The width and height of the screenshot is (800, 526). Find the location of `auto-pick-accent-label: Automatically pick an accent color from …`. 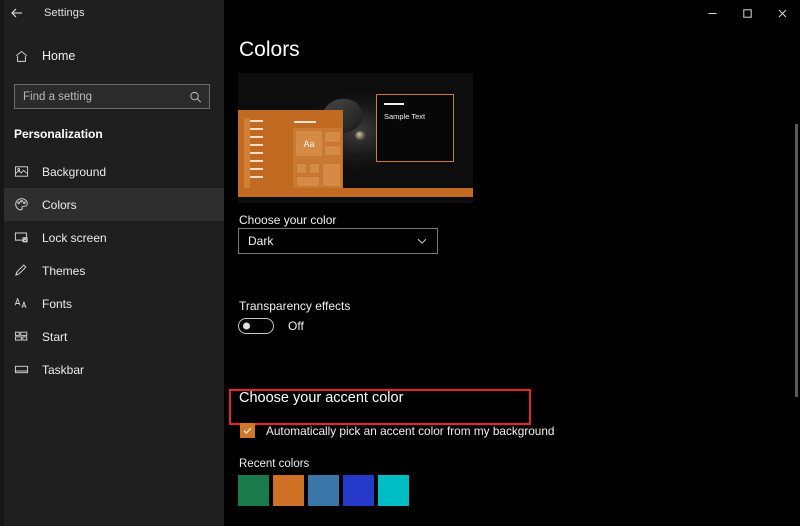

auto-pick-accent-label: Automatically pick an accent color from … is located at coordinates (410, 430).